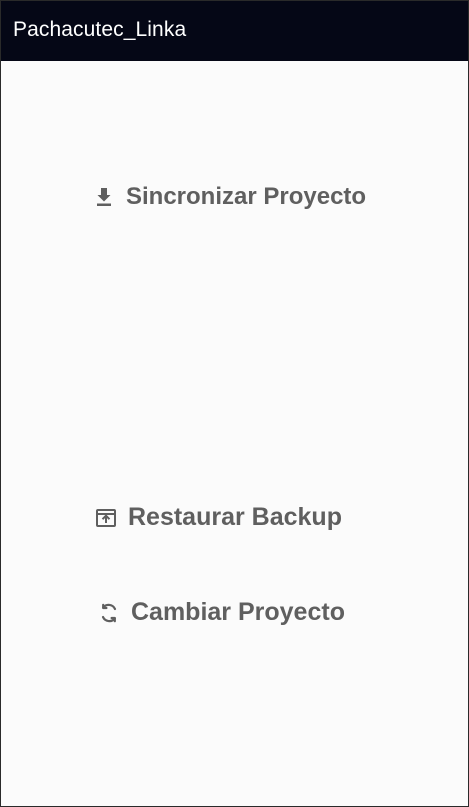 Image resolution: width=469 pixels, height=807 pixels. I want to click on app-bar: Pachacutec_Linka, so click(234, 31).